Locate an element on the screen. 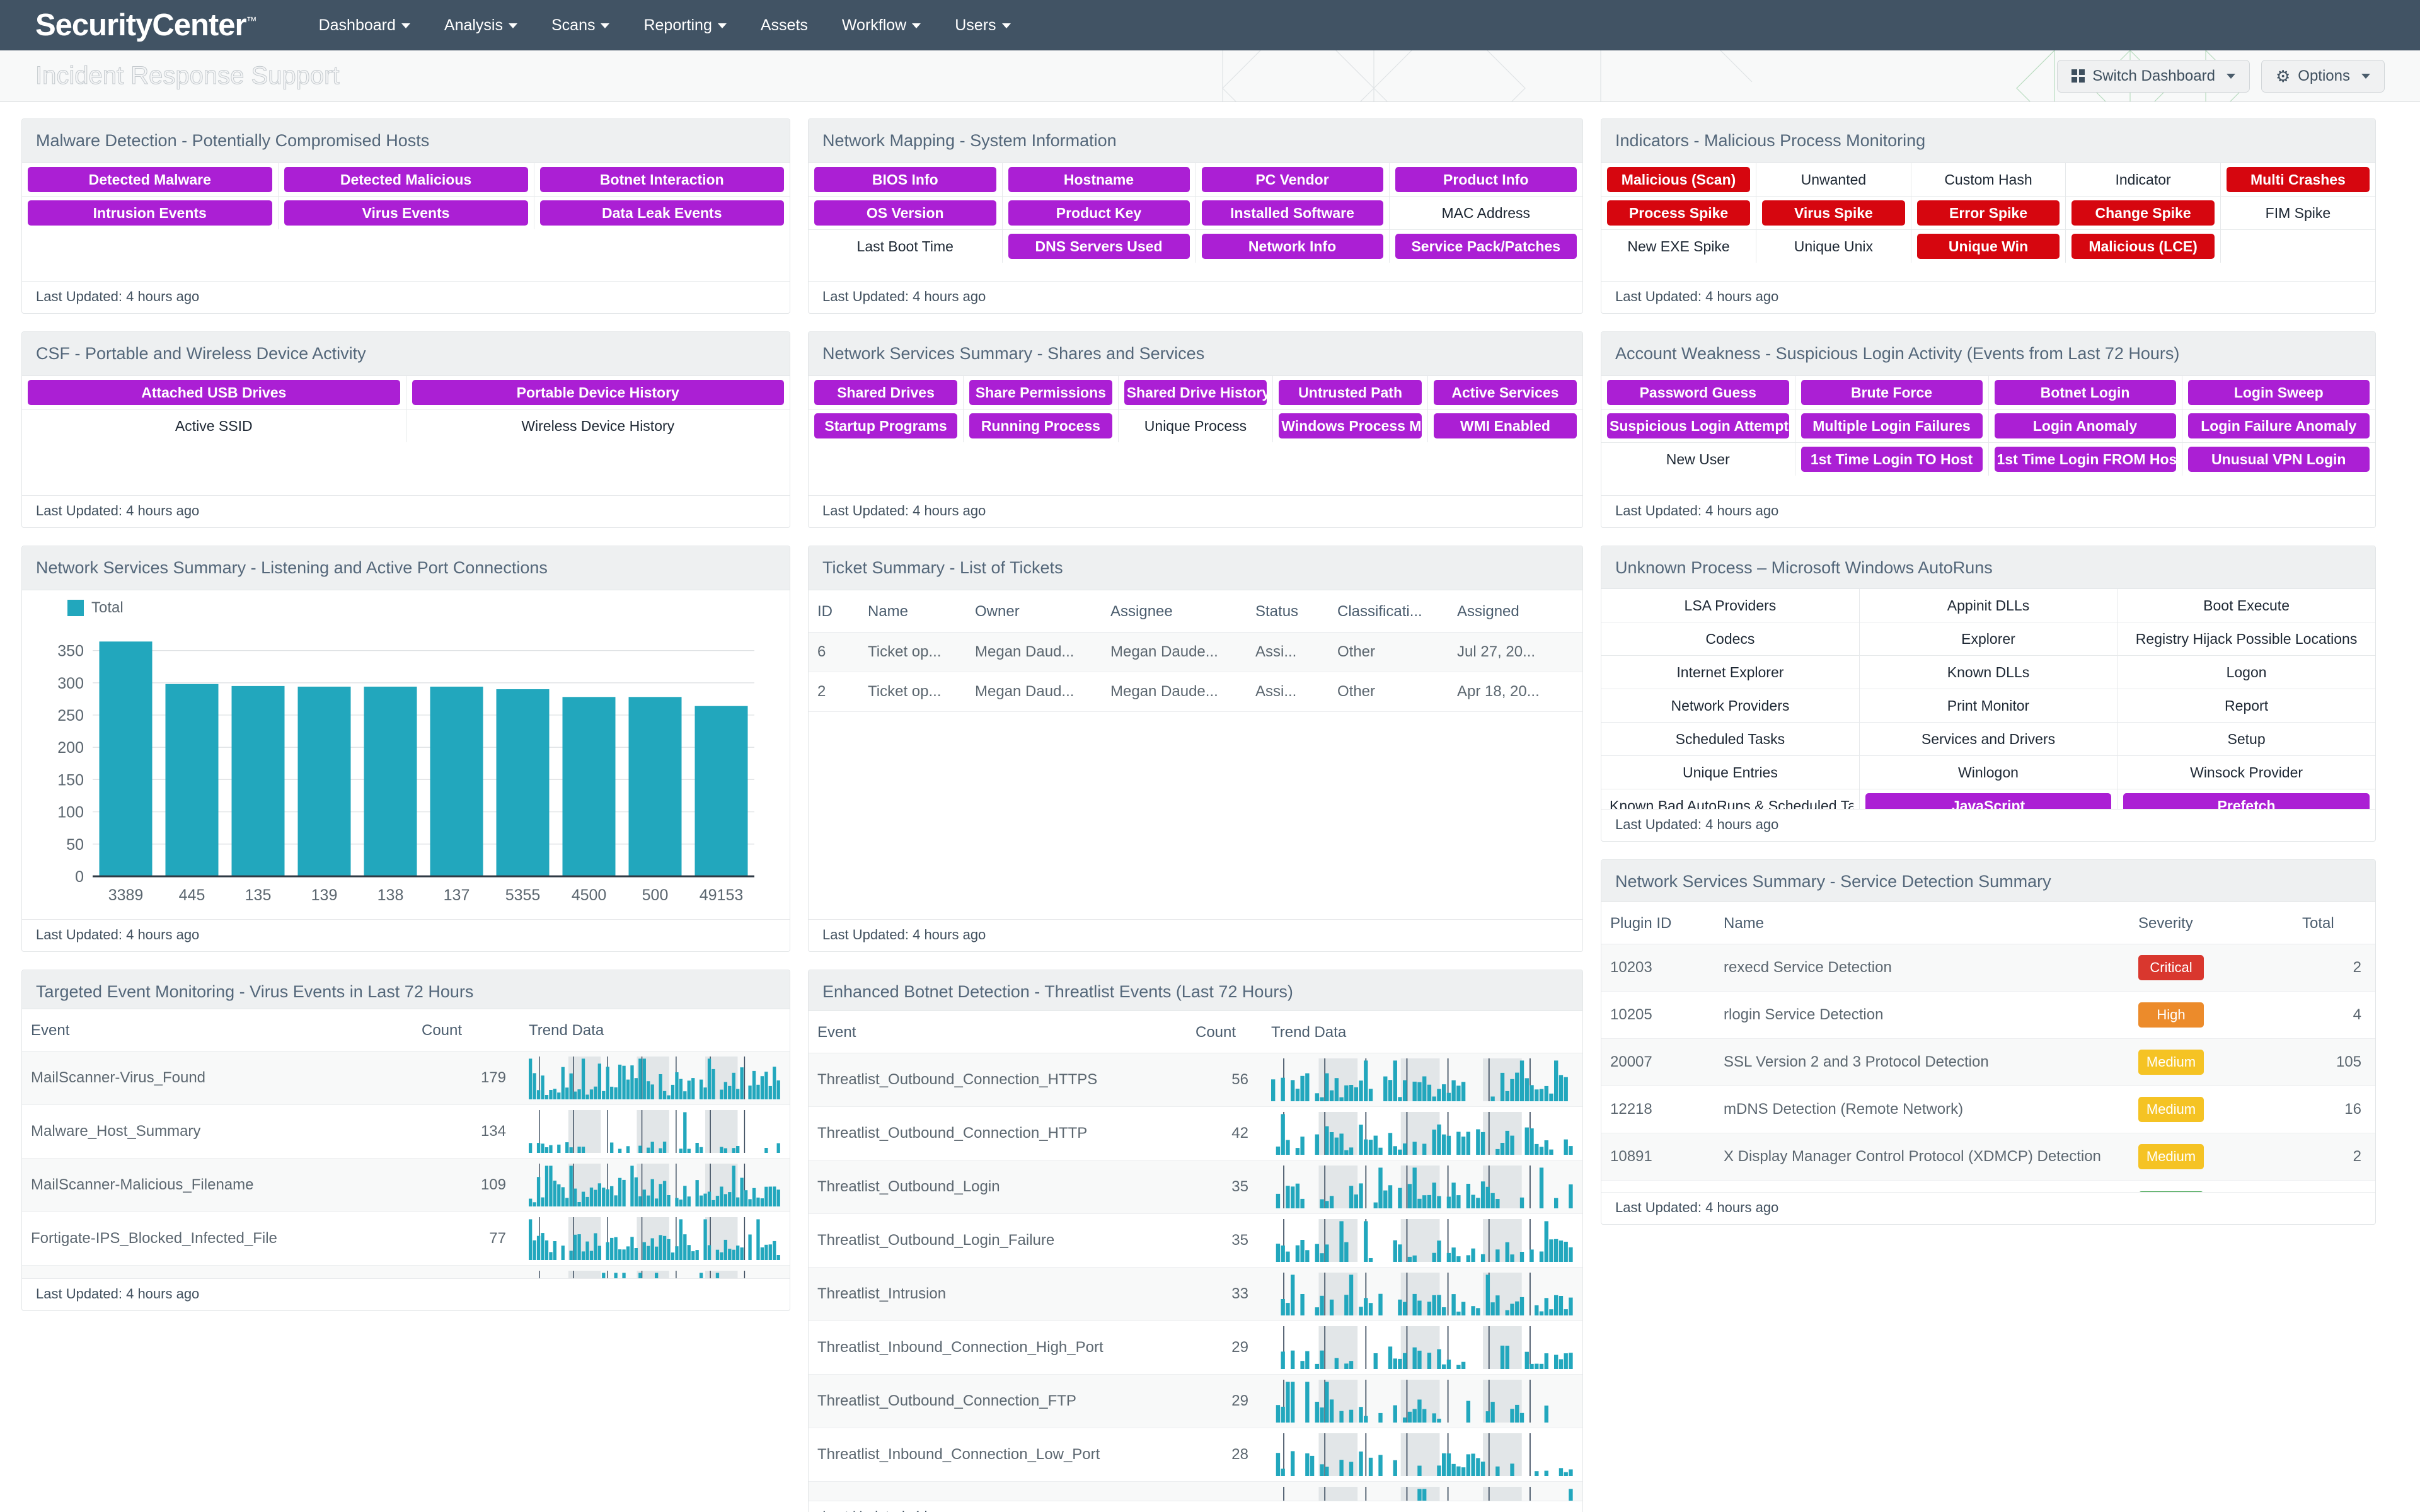 The width and height of the screenshot is (2420, 1512). matrix-cell-print-monitor: Print Monitor is located at coordinates (1988, 705).